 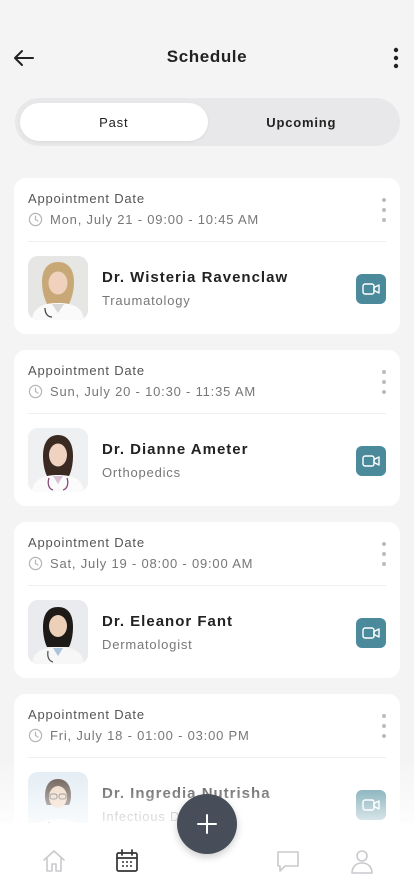 I want to click on appointment-date-row: Sun, July 20 - 10:30 - 11:35 AM, so click(x=142, y=391).